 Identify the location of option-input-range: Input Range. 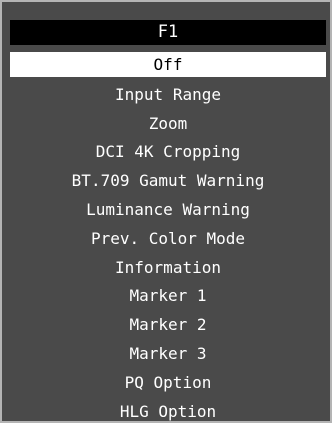
(168, 95).